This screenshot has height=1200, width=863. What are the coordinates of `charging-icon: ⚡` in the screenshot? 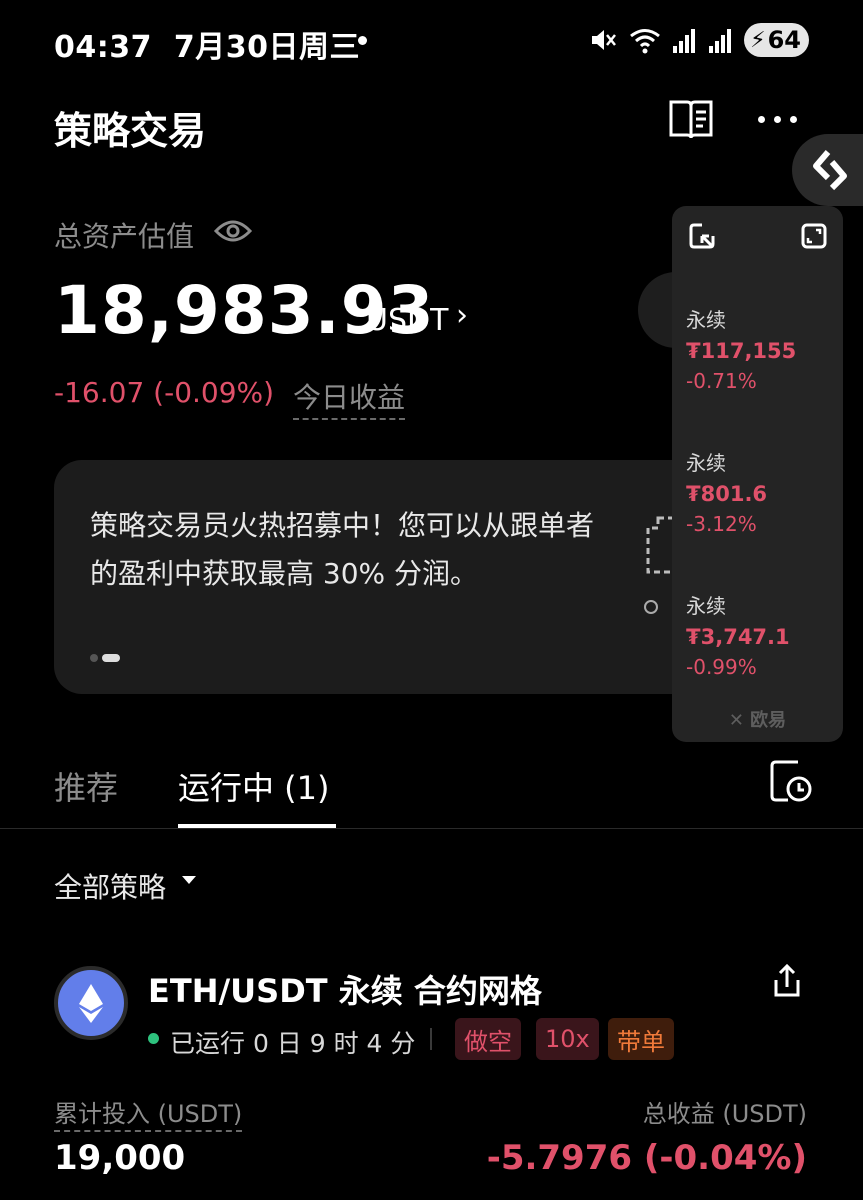 It's located at (758, 40).